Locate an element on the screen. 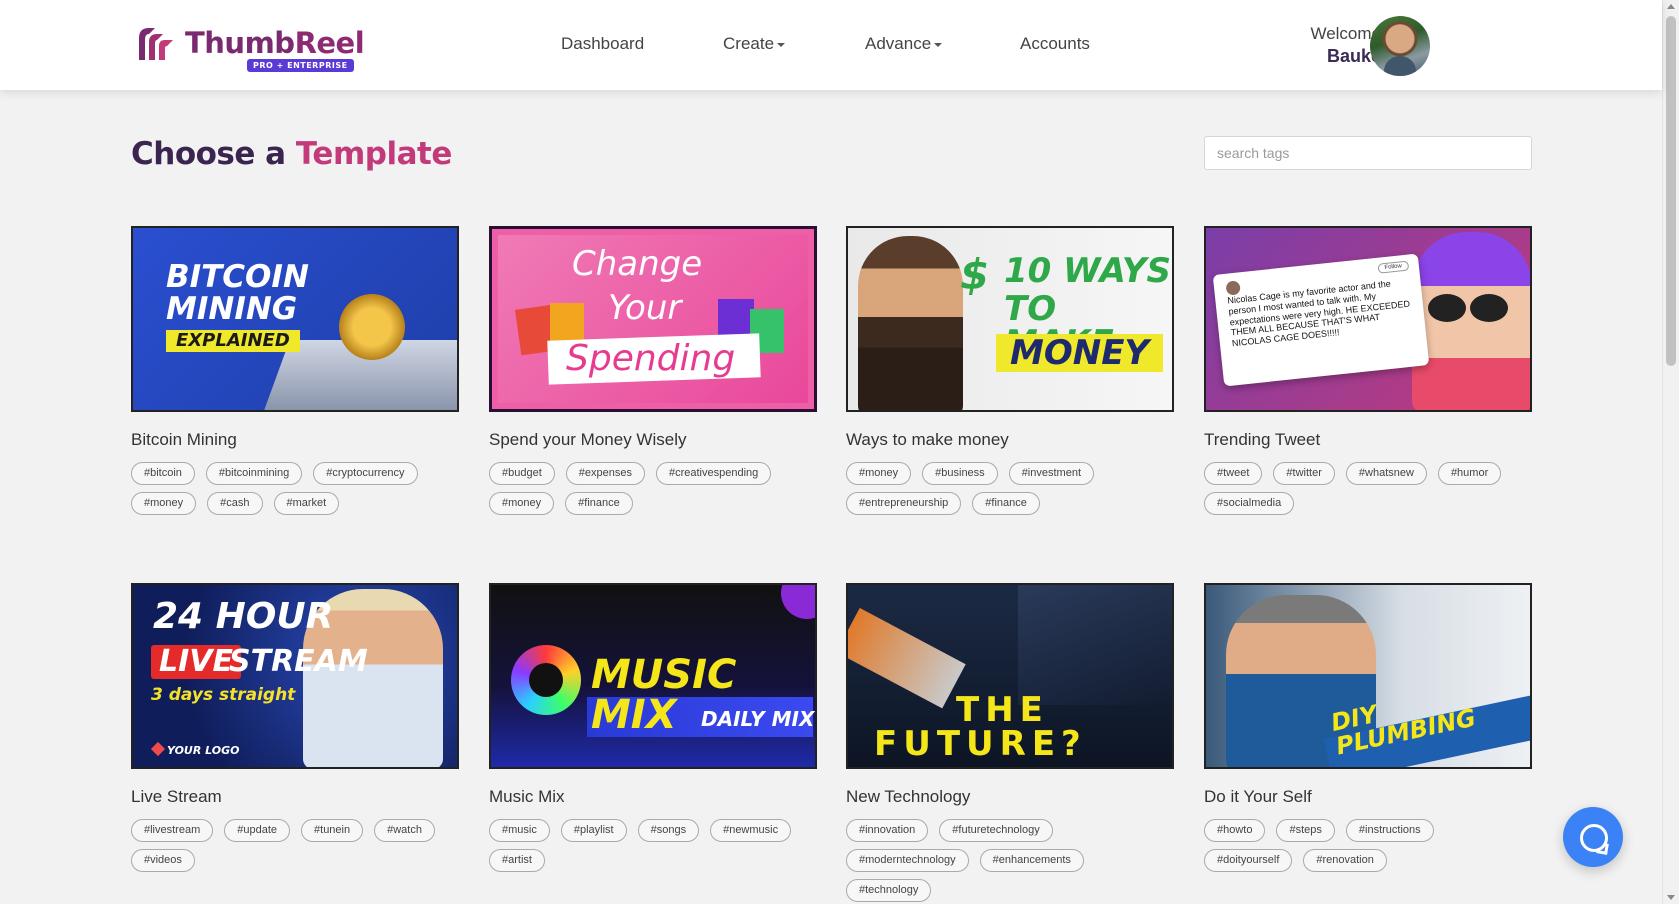 This screenshot has height=904, width=1679. template-title: Live Stream is located at coordinates (295, 797).